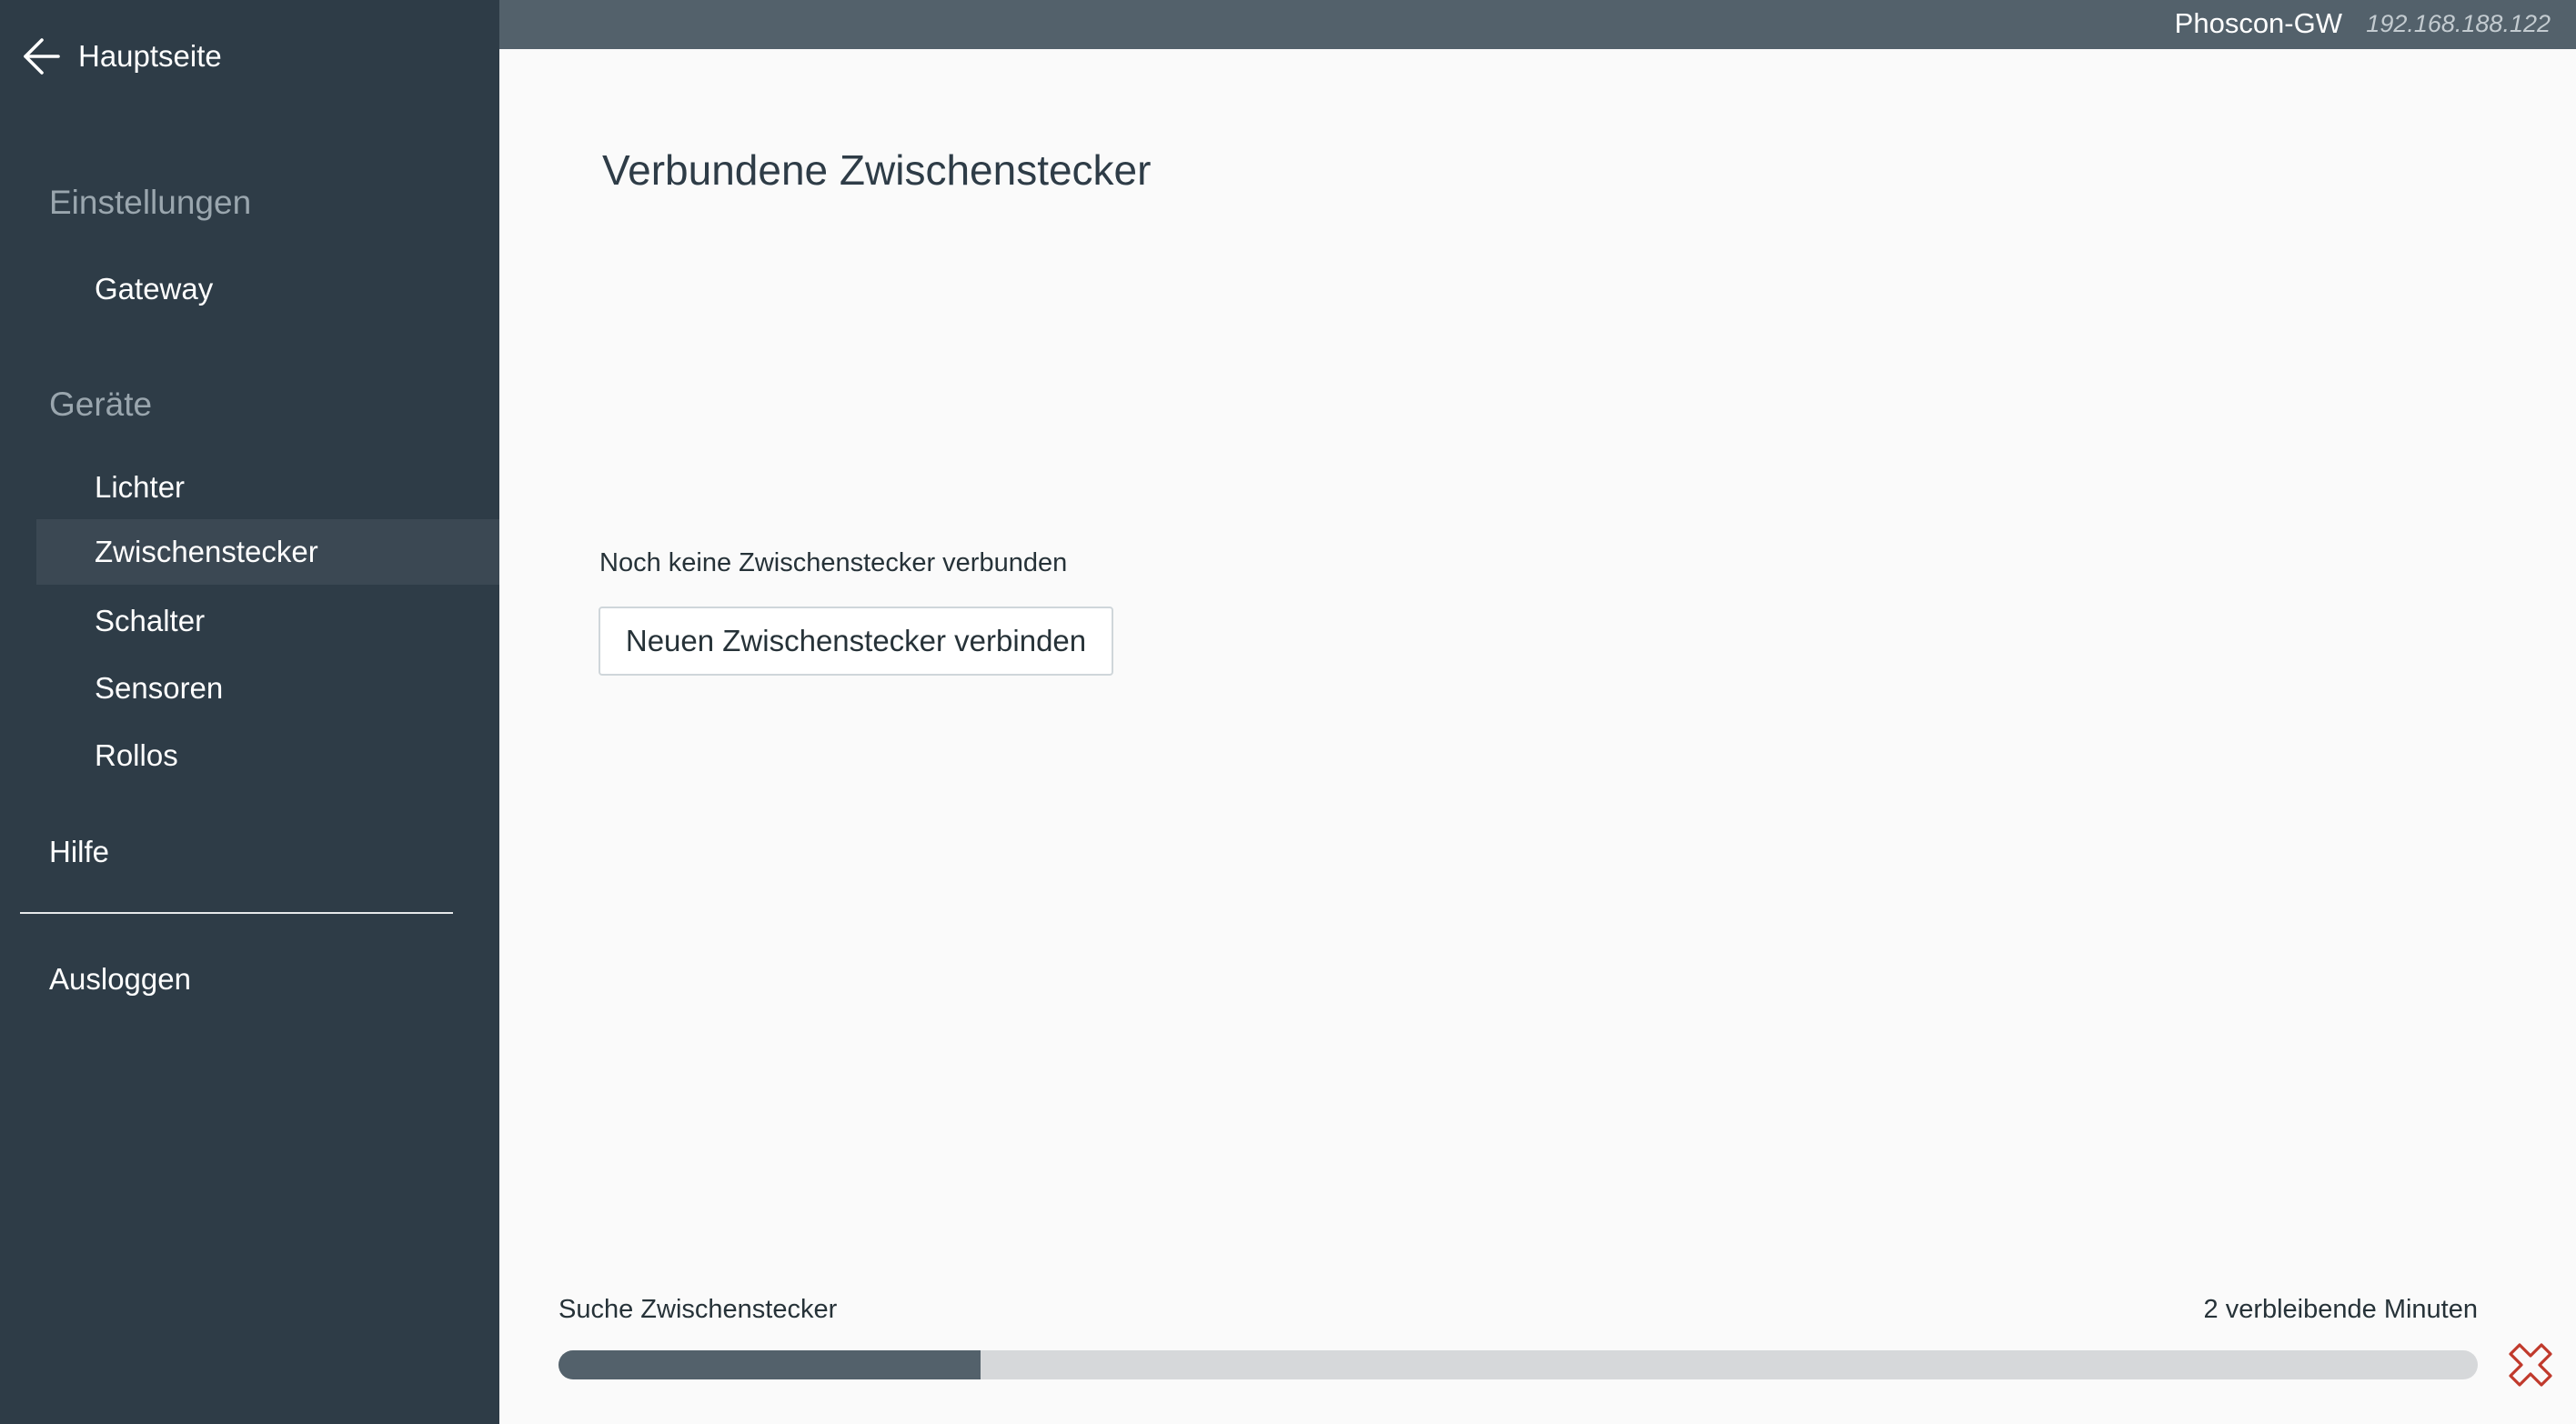 The image size is (2576, 1424). What do you see at coordinates (856, 642) in the screenshot?
I see `connect-new-plug-button: Neuen Zwischenstecker verbinden` at bounding box center [856, 642].